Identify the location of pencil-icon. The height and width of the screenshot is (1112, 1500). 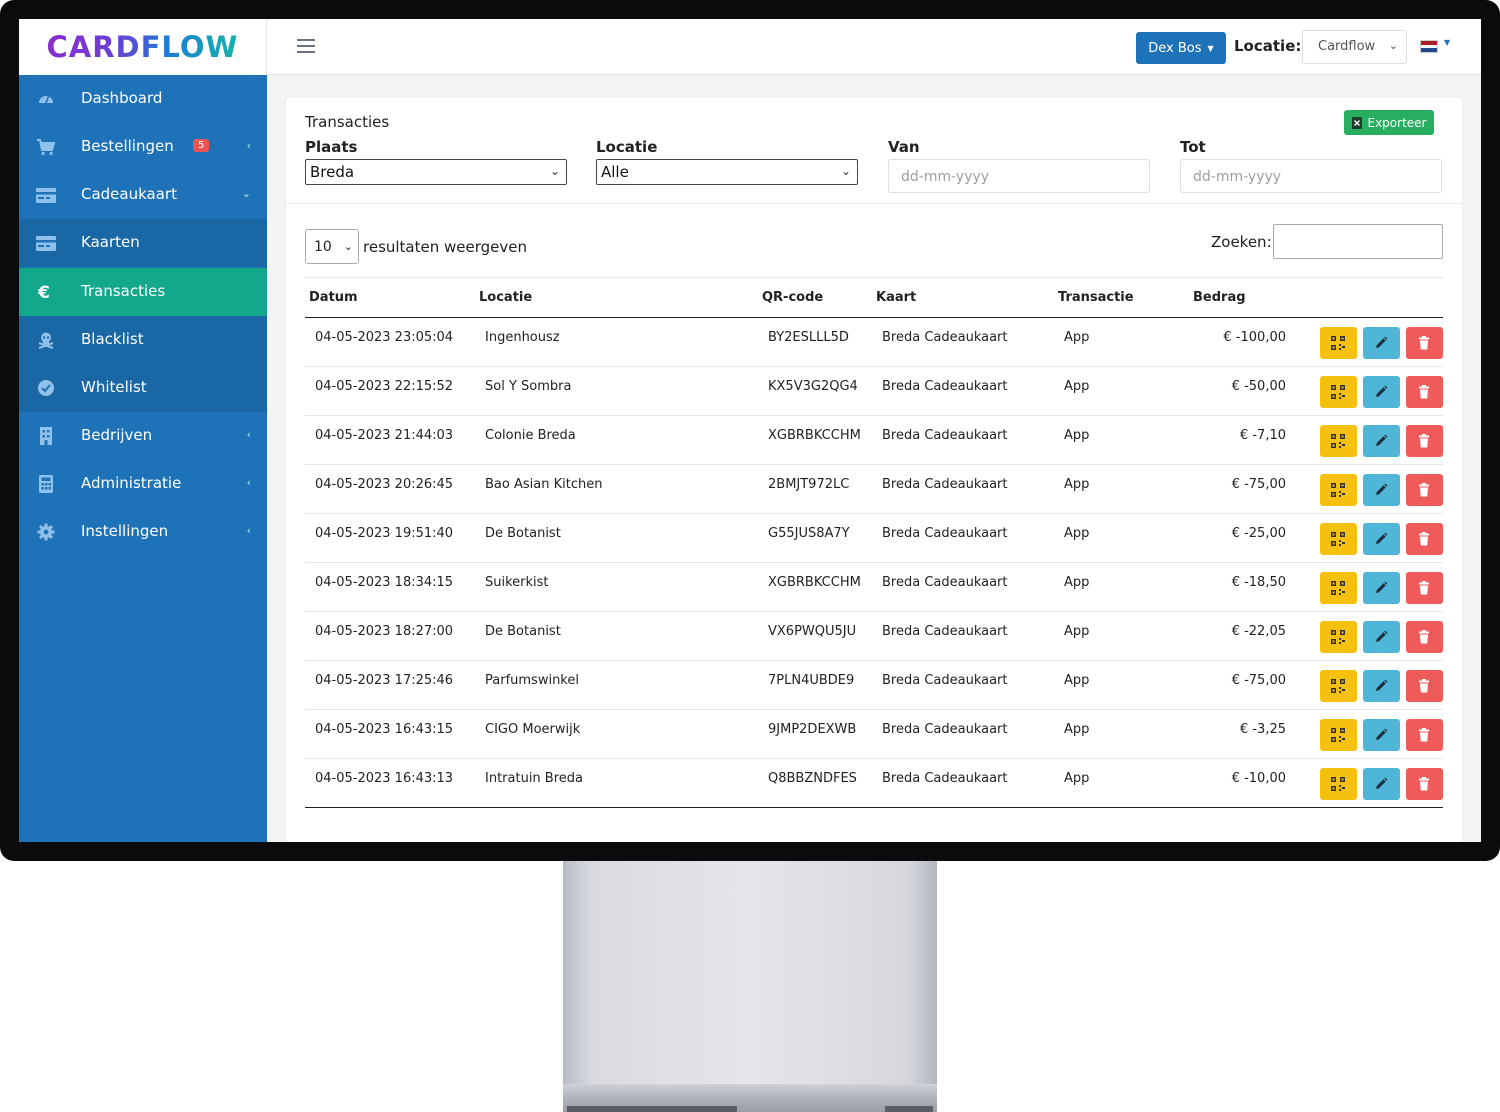
(1382, 734).